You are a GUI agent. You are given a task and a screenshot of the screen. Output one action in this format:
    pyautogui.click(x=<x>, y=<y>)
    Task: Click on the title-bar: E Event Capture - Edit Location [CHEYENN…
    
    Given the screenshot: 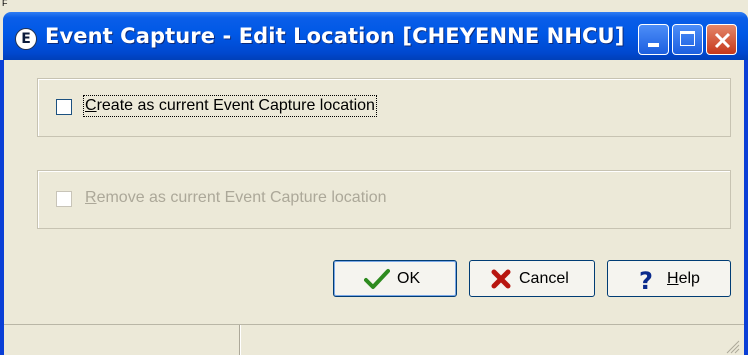 What is the action you would take?
    pyautogui.click(x=375, y=36)
    